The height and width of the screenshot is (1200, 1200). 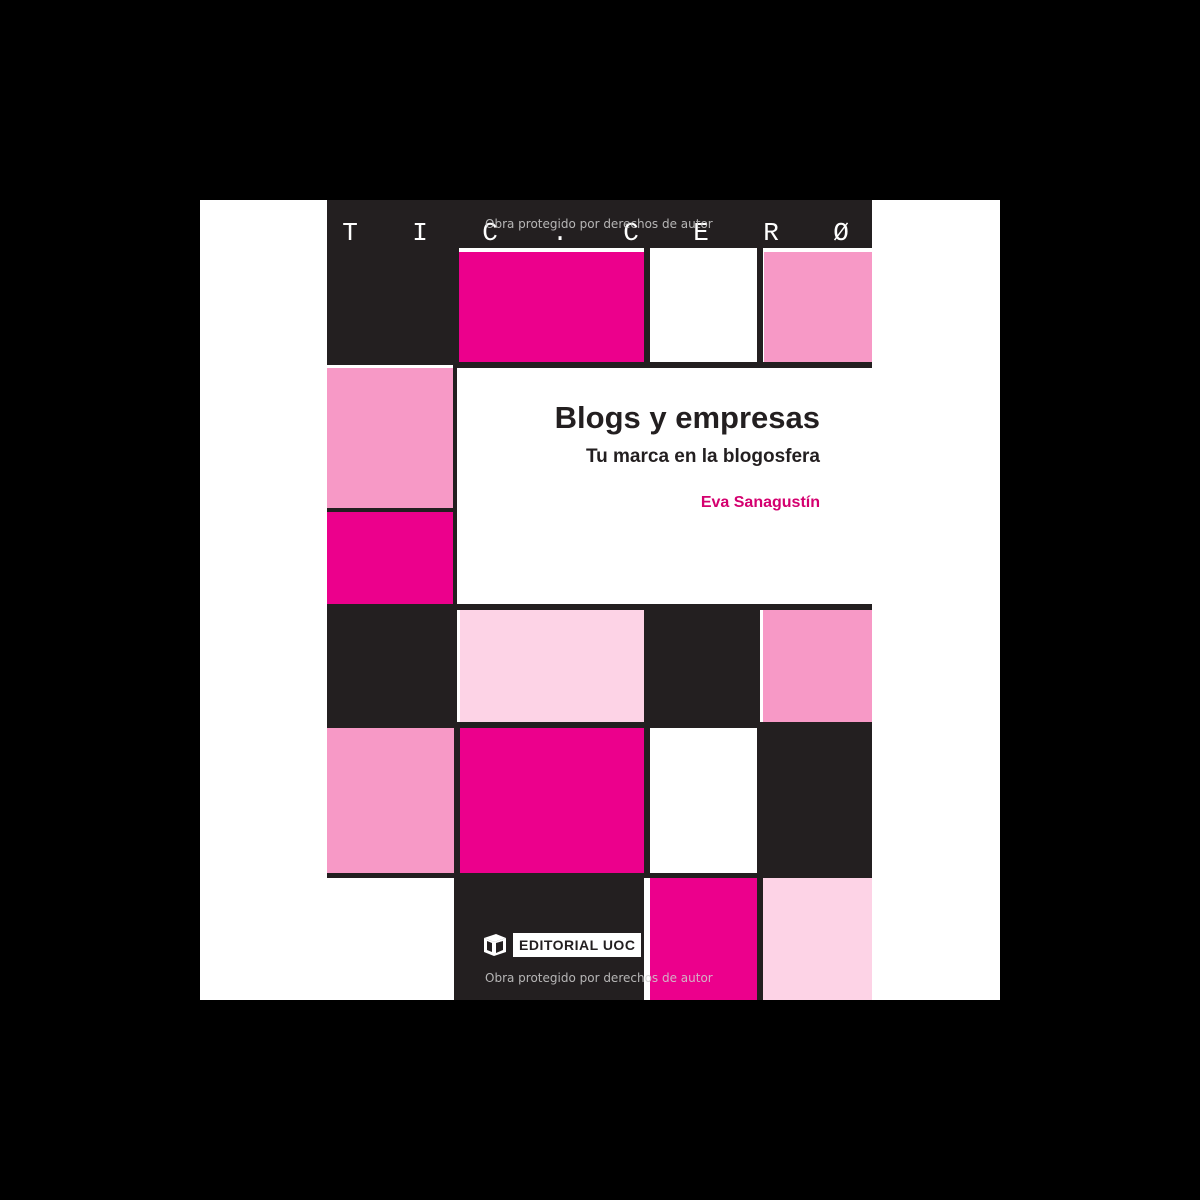 I want to click on publisher-box-icon, so click(x=495, y=945).